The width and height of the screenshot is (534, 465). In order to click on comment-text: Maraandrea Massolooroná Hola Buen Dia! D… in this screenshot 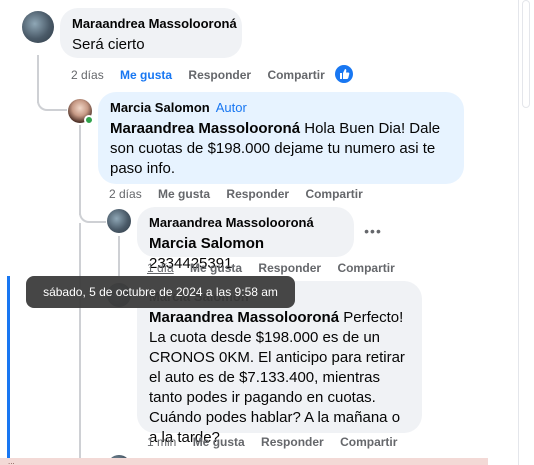, I will do `click(275, 148)`.